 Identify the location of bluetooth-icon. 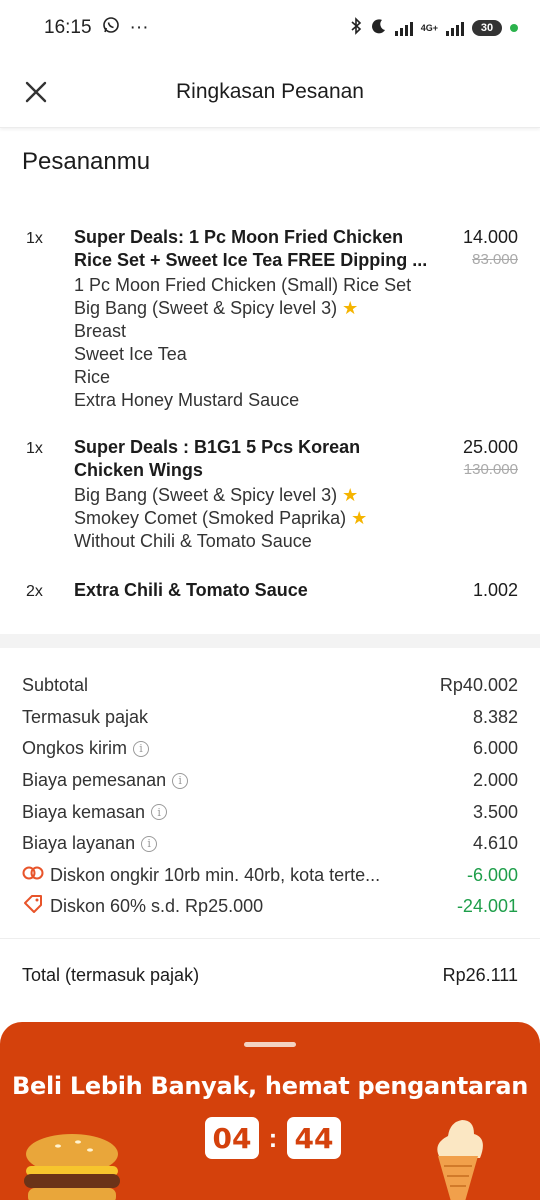
(356, 28).